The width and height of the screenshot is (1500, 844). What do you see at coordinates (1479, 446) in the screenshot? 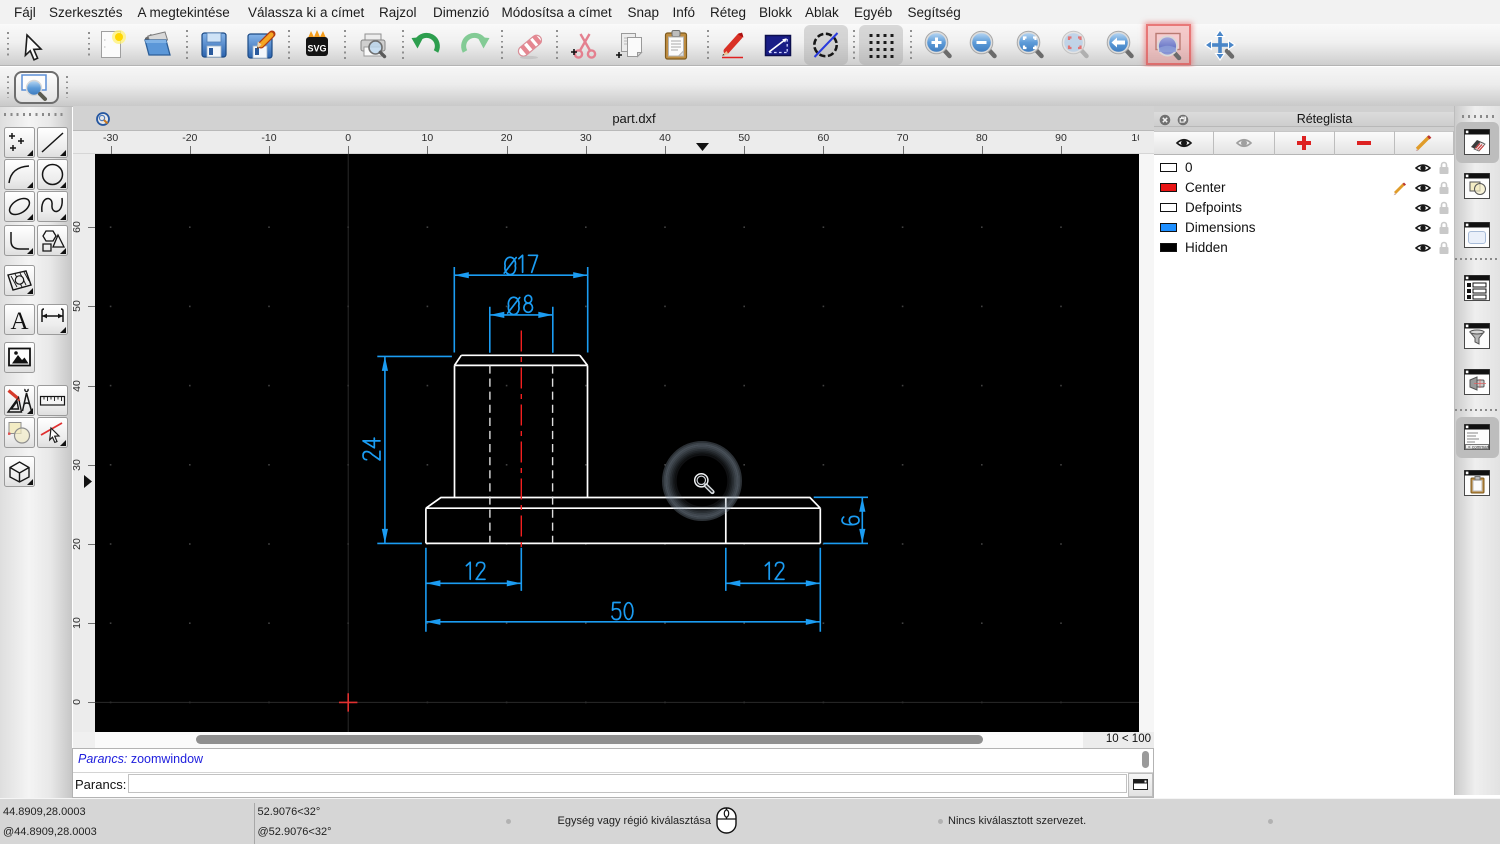
I see `svg-text: < command` at bounding box center [1479, 446].